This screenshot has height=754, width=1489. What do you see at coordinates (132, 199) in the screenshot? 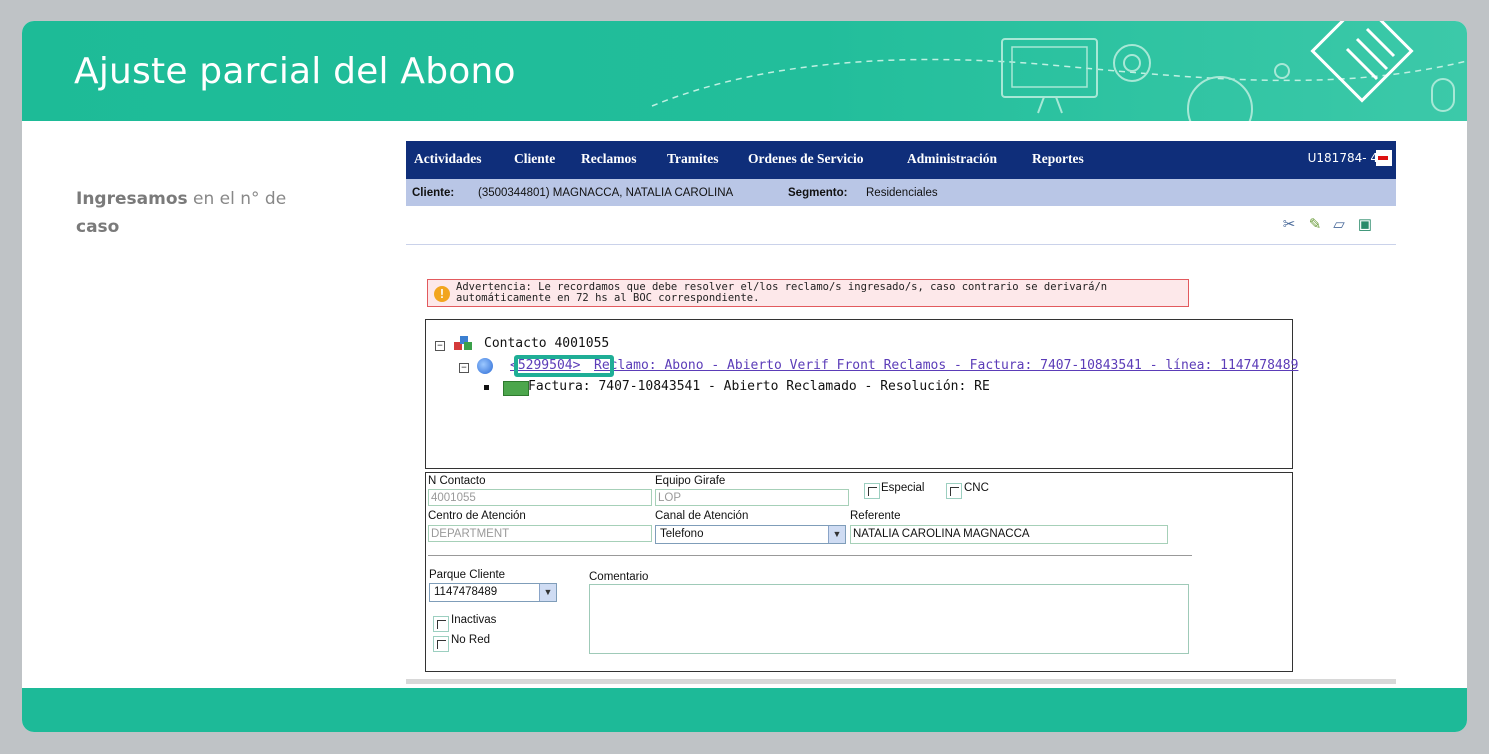
I see `instruction-bold-ingresamos: Ingresamos` at bounding box center [132, 199].